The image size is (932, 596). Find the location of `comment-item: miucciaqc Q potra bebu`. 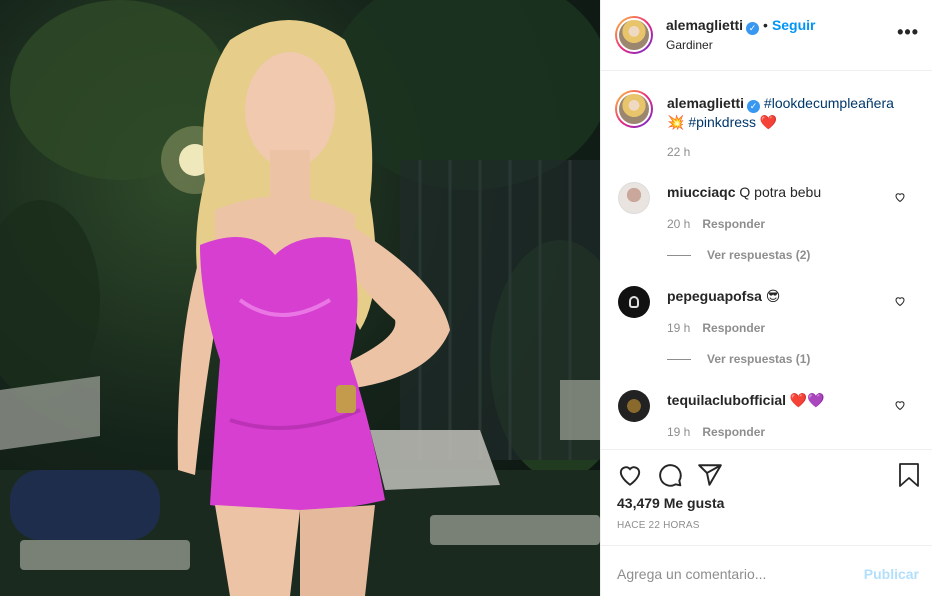

comment-item: miucciaqc Q potra bebu is located at coordinates (777, 192).